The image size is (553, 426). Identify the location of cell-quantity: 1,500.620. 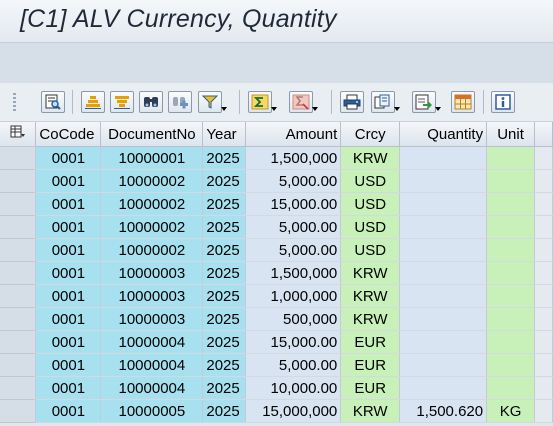
(443, 411).